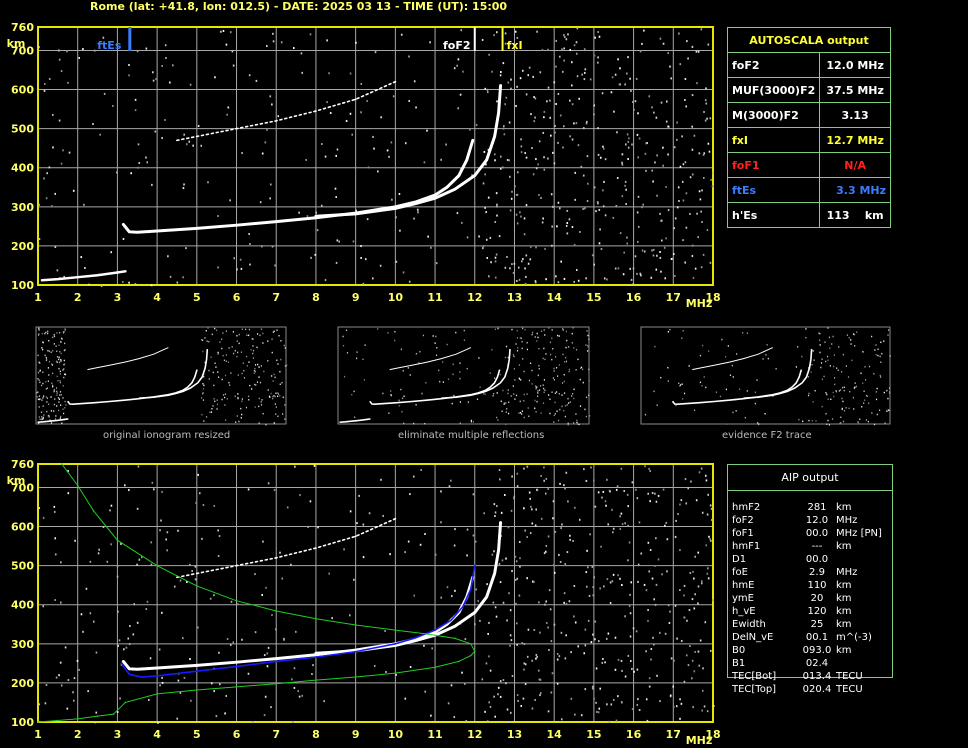 Image resolution: width=968 pixels, height=748 pixels. I want to click on x-tick-label: 13, so click(514, 734).